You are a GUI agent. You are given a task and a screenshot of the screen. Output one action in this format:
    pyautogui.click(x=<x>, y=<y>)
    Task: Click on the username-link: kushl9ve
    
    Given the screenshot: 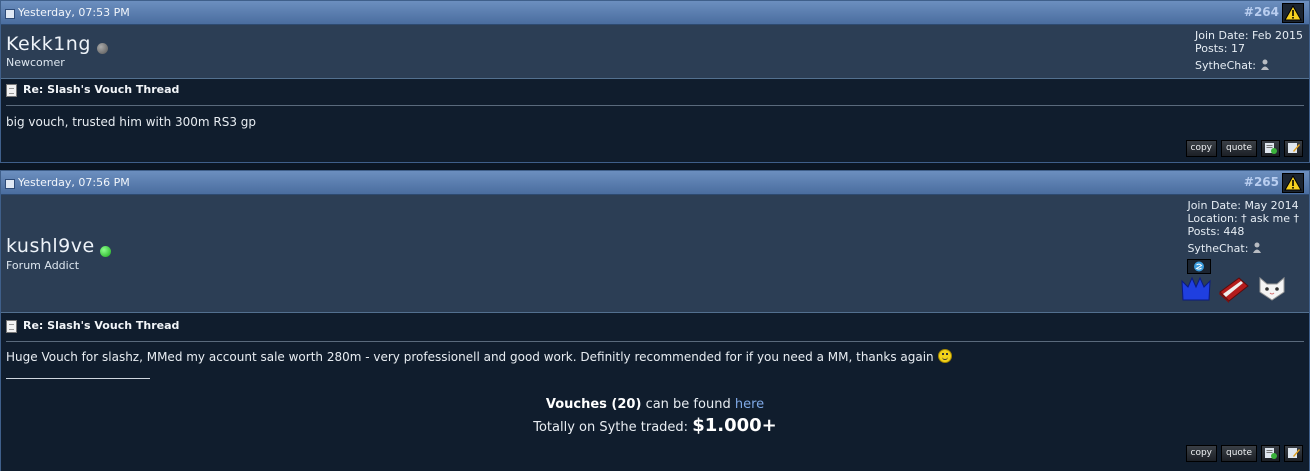 What is the action you would take?
    pyautogui.click(x=50, y=246)
    